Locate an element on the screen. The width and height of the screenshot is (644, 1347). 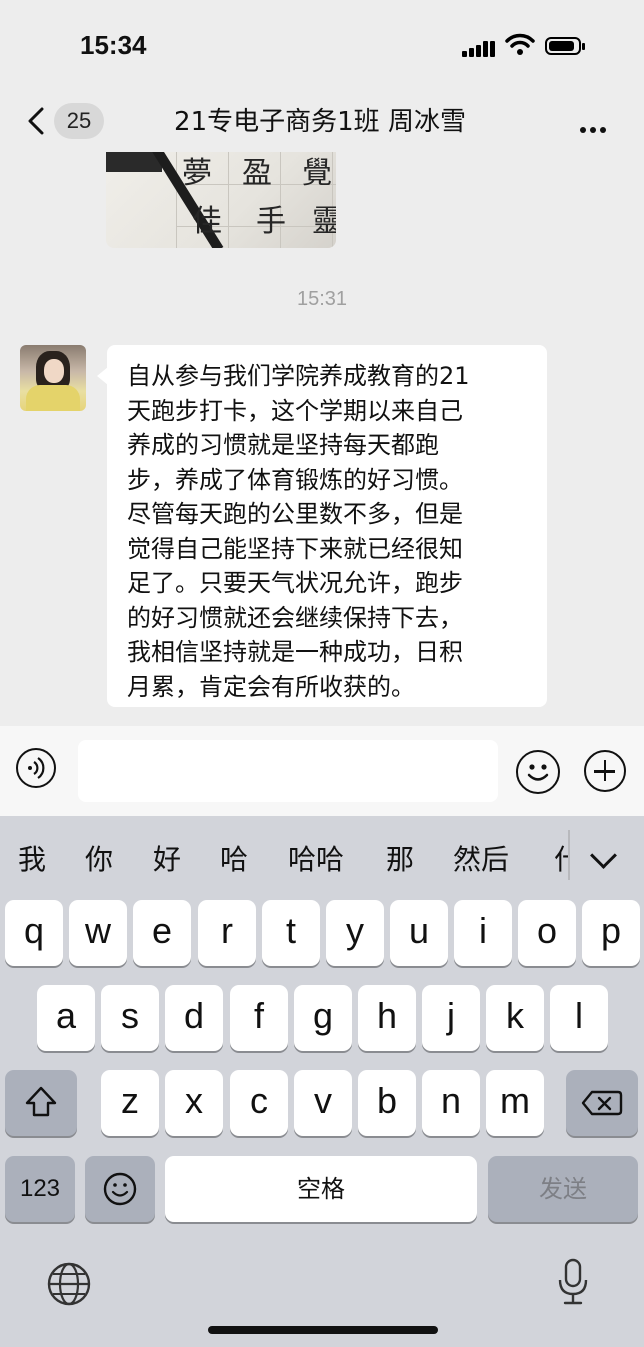
delete-icon is located at coordinates (602, 1103).